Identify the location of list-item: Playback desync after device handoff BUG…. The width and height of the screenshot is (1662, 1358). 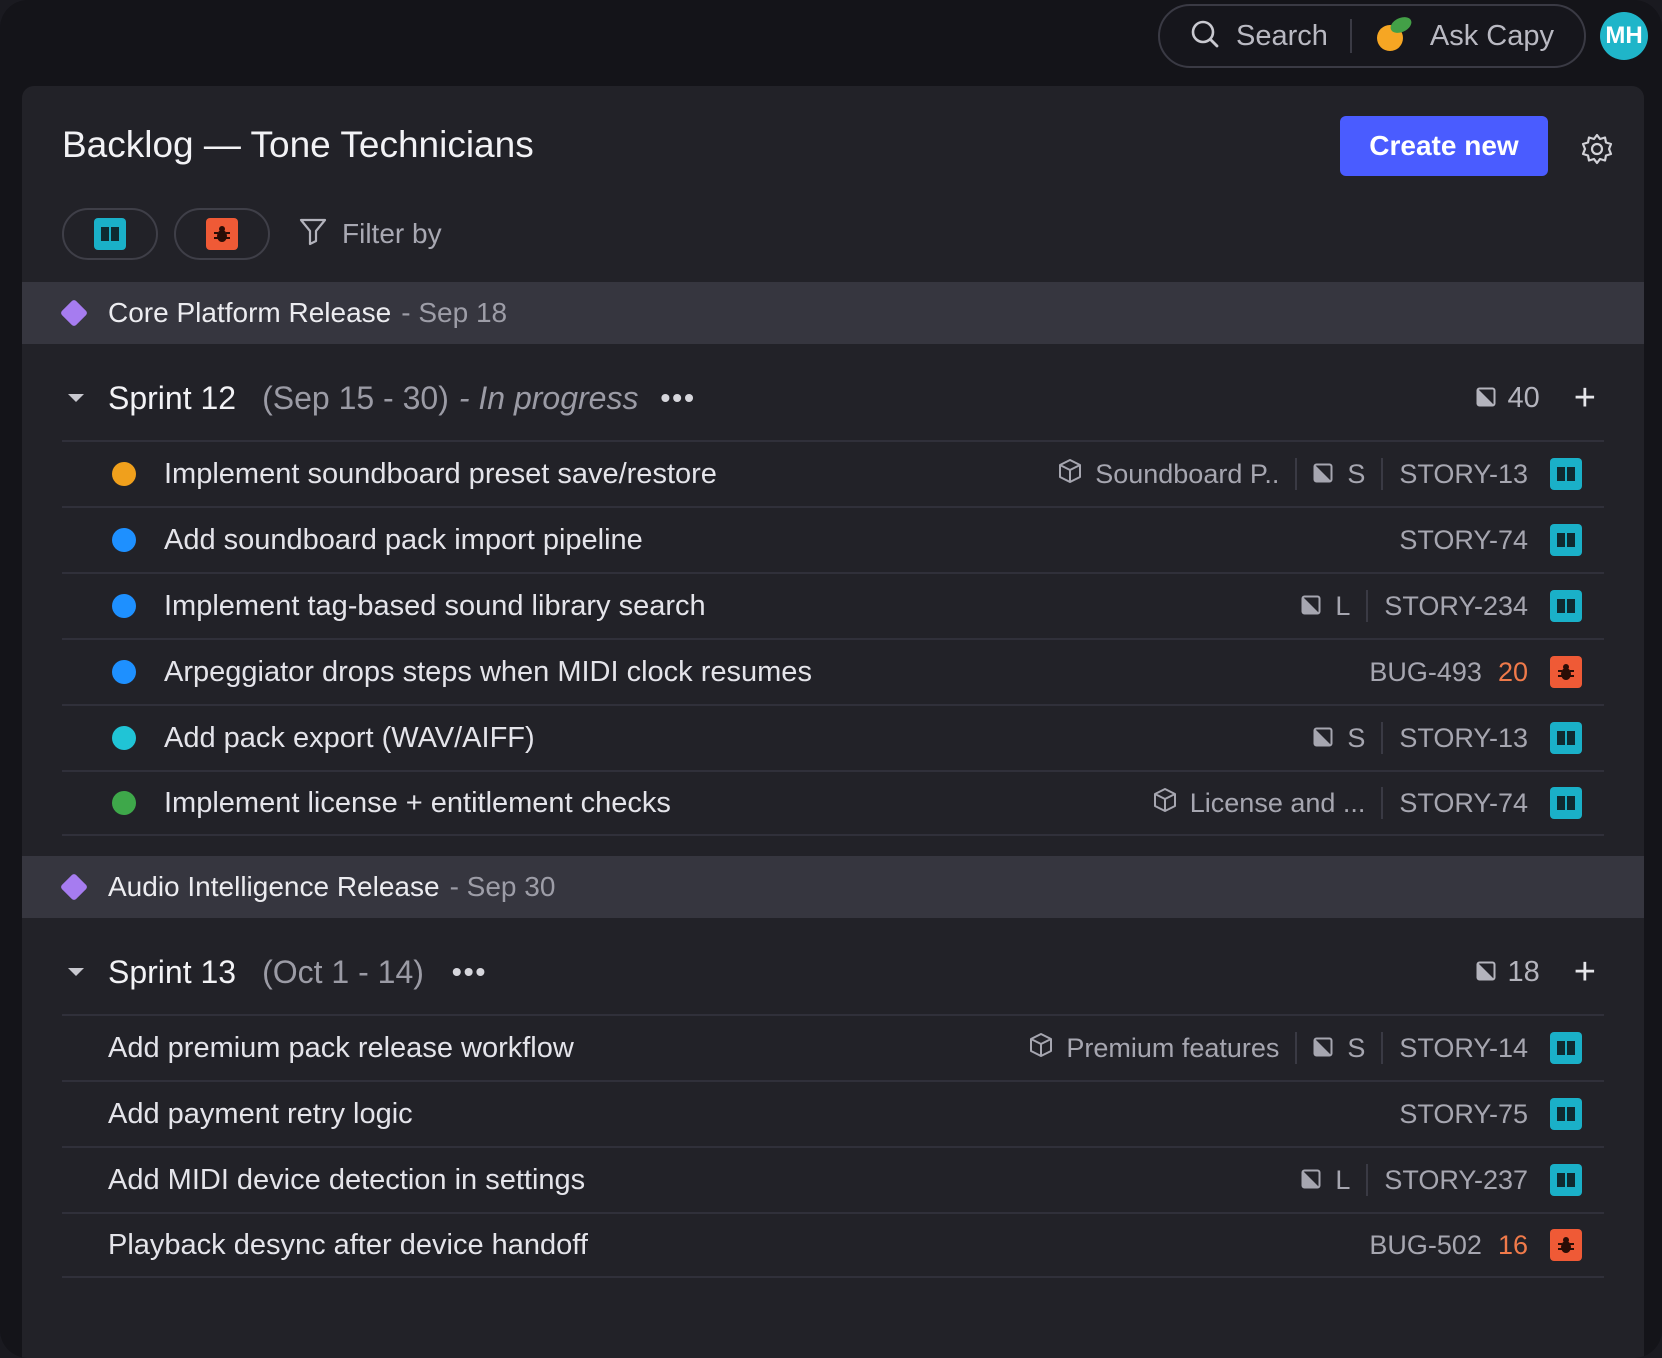
(833, 1245).